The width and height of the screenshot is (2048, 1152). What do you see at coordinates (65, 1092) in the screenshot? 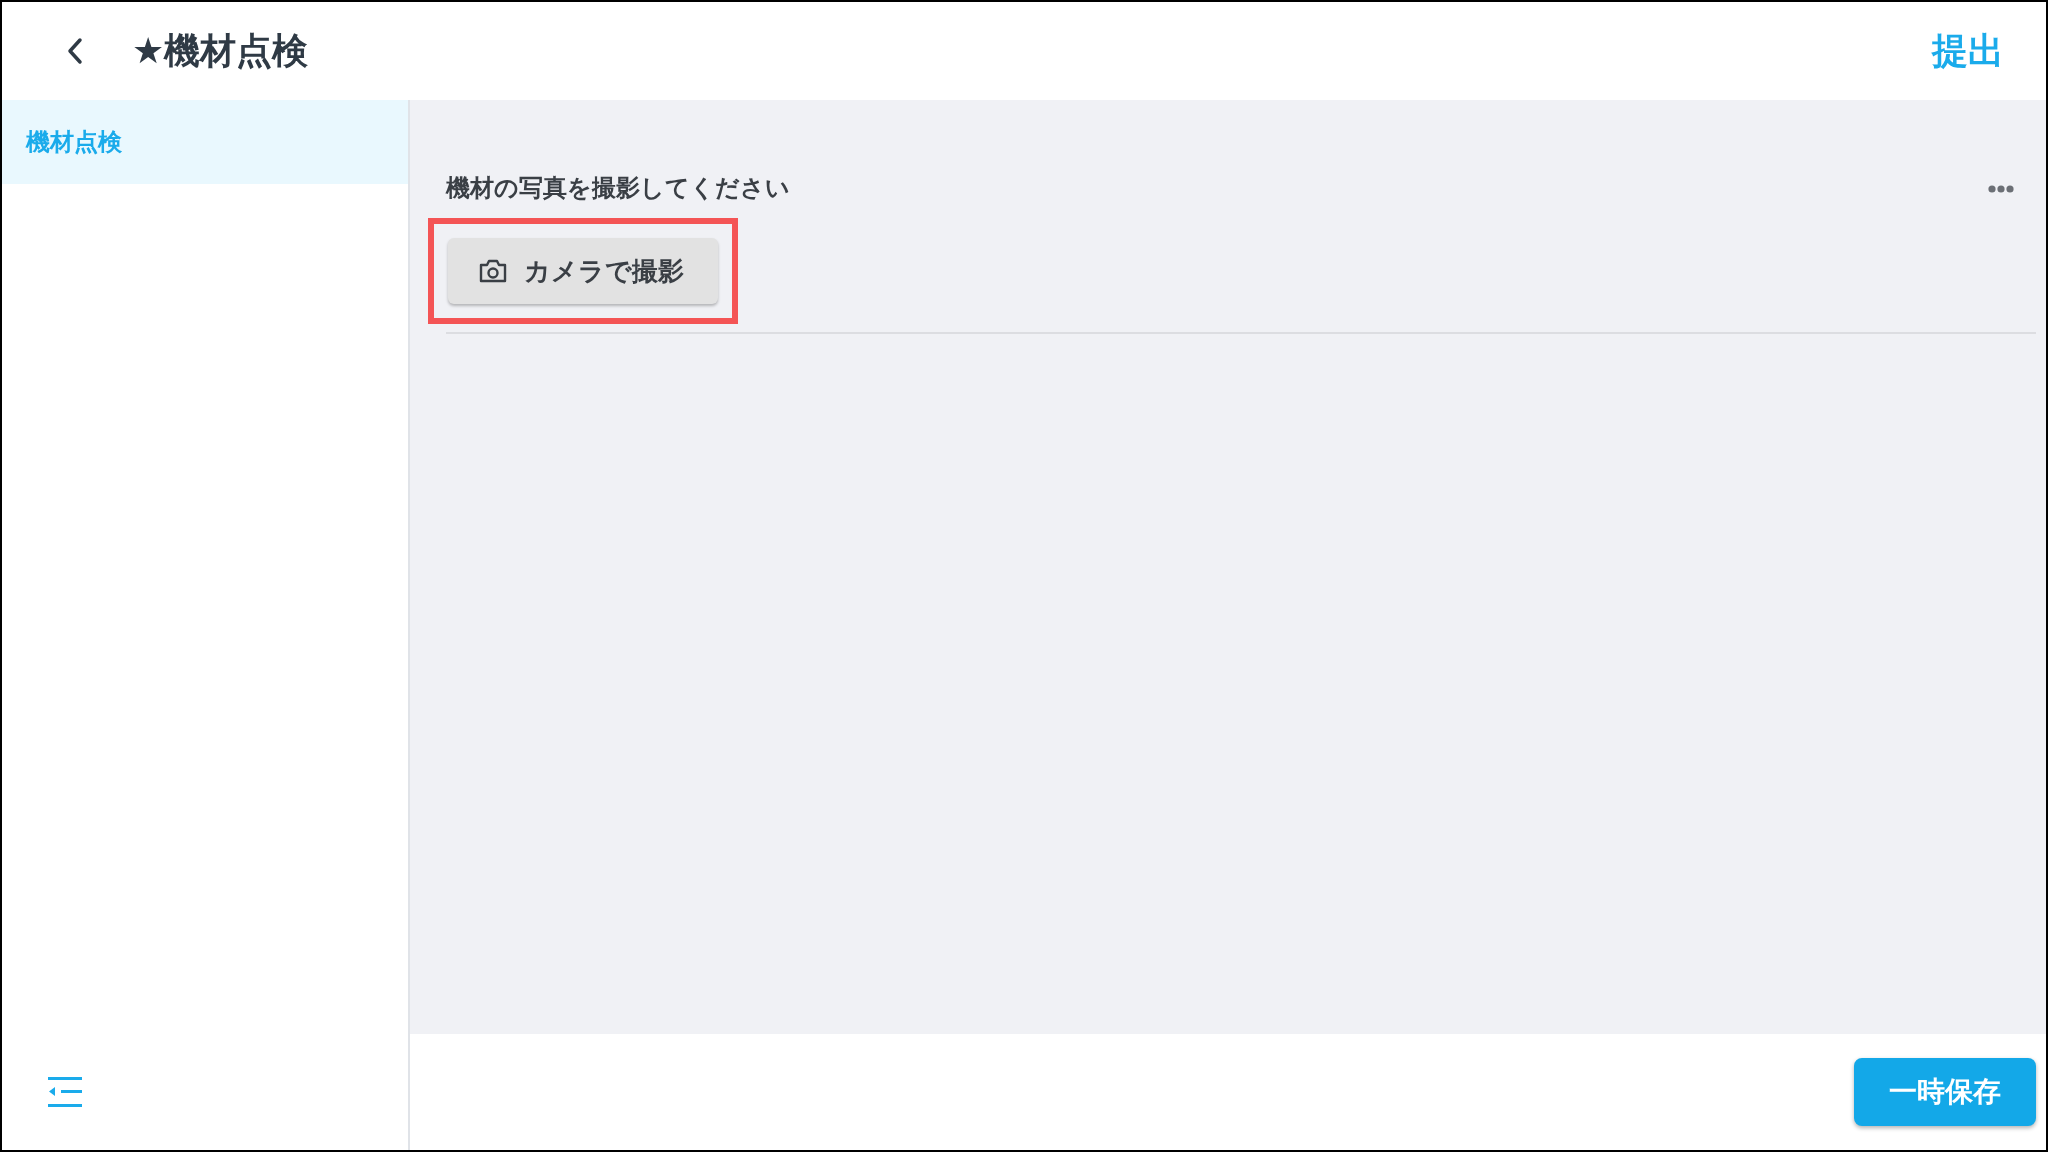
I see `collapse-menu-icon` at bounding box center [65, 1092].